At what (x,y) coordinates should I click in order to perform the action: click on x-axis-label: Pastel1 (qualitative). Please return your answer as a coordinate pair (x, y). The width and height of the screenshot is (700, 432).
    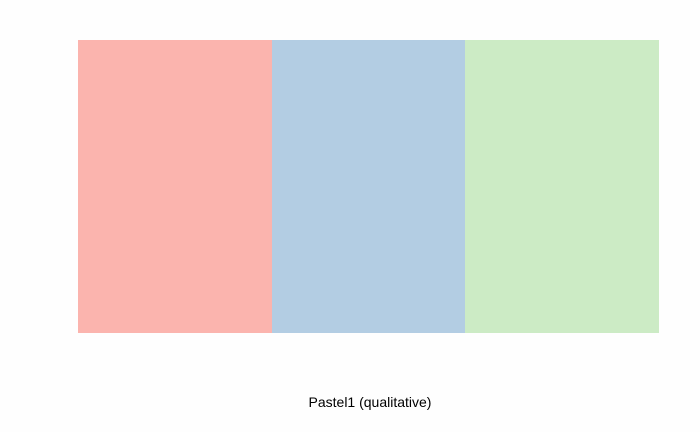
    Looking at the image, I should click on (370, 402).